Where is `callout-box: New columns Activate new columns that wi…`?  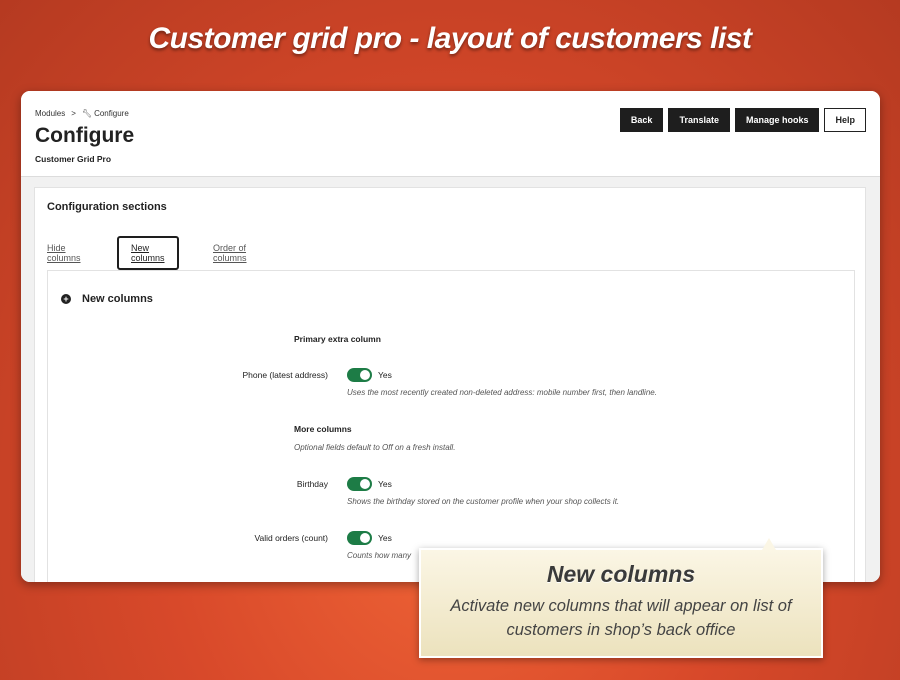 callout-box: New columns Activate new columns that wi… is located at coordinates (621, 603).